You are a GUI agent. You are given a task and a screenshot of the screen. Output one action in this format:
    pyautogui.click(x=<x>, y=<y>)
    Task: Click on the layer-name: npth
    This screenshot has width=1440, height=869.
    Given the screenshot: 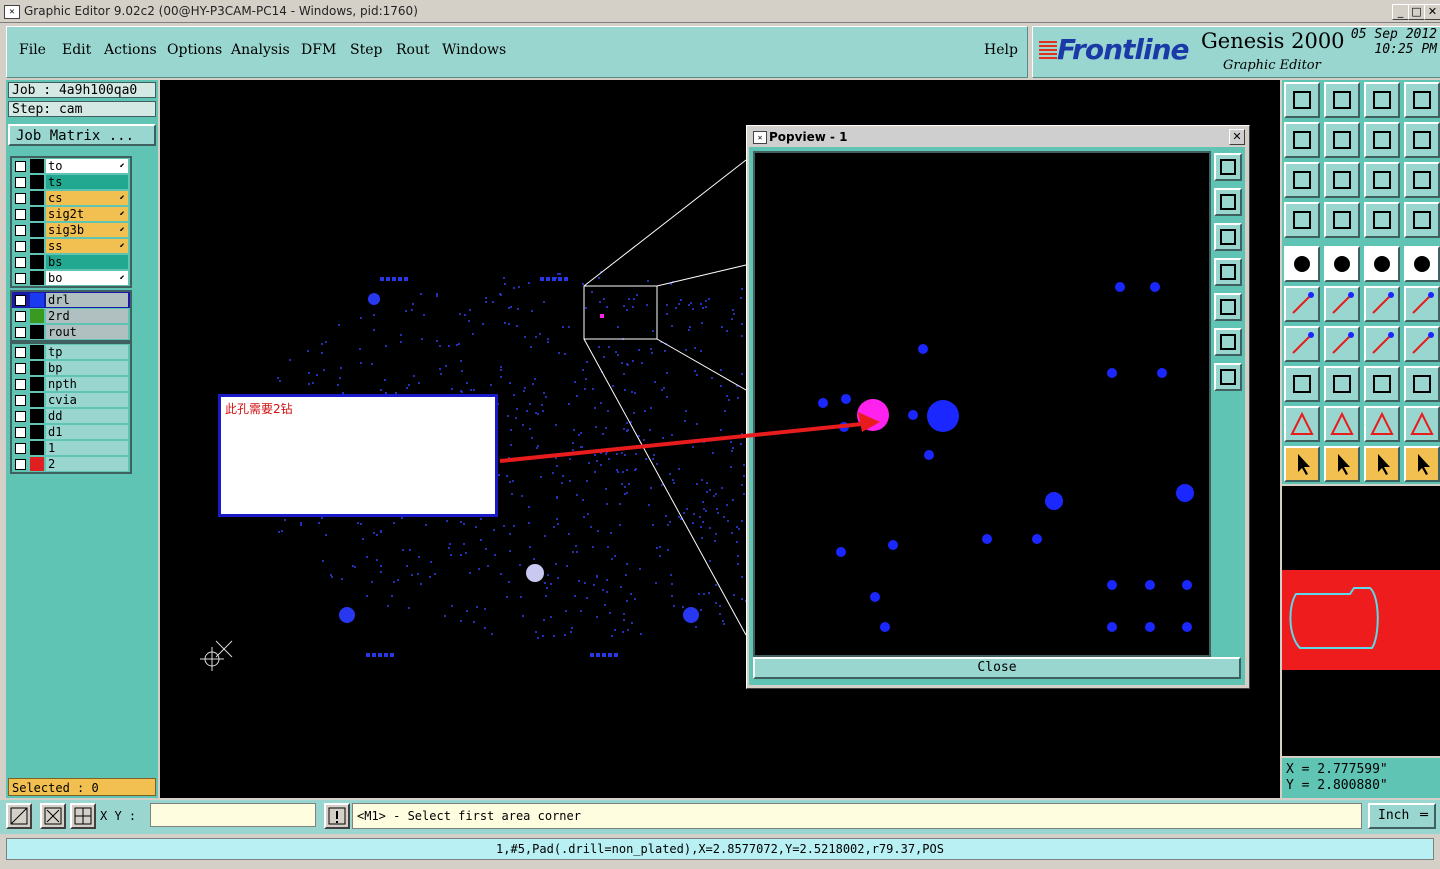 What is the action you would take?
    pyautogui.click(x=87, y=384)
    